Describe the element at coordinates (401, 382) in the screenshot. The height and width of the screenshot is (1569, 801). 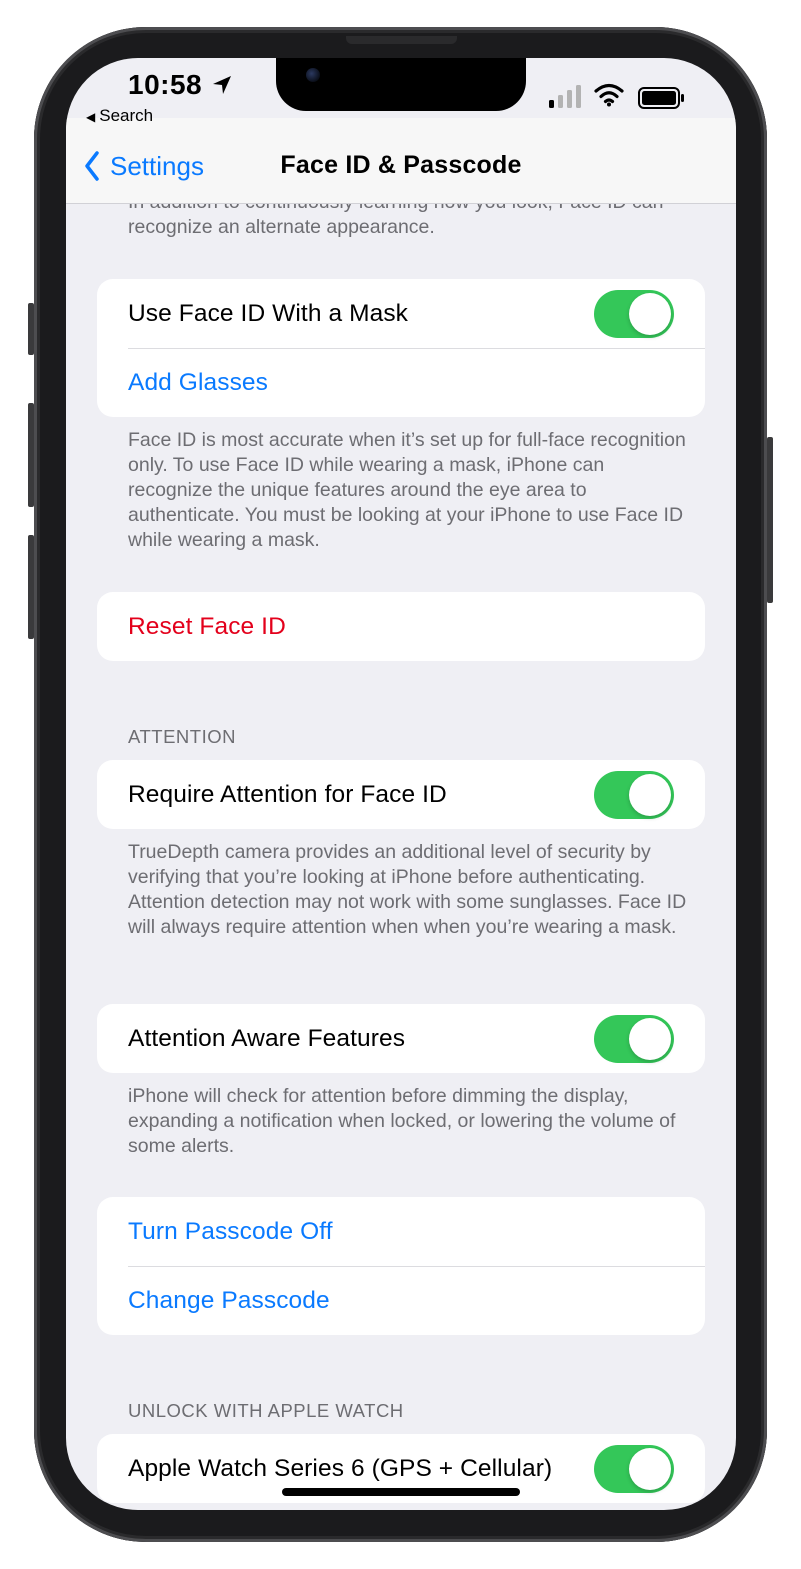
I see `add-glasses-row: Add Glasses` at that location.